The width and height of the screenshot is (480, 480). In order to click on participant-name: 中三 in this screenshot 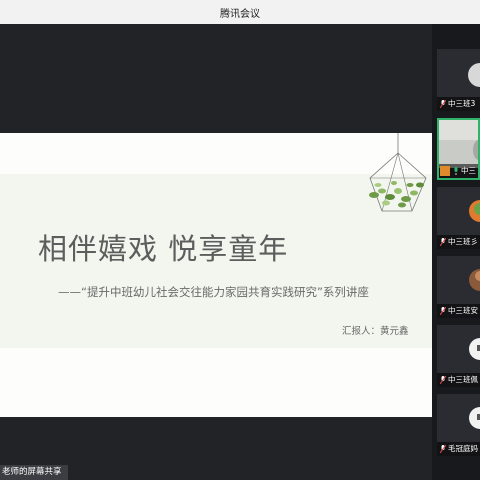, I will do `click(468, 170)`.